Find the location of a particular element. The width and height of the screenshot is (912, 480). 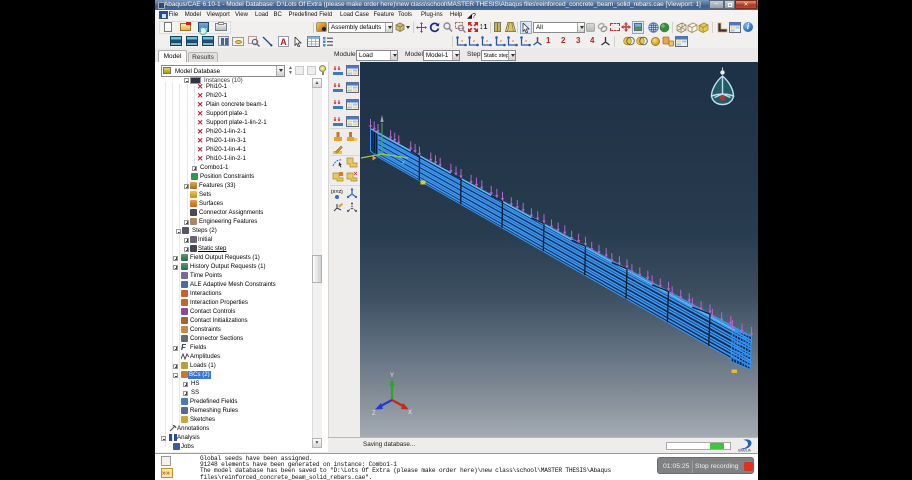

svg-text: X is located at coordinates (410, 413).